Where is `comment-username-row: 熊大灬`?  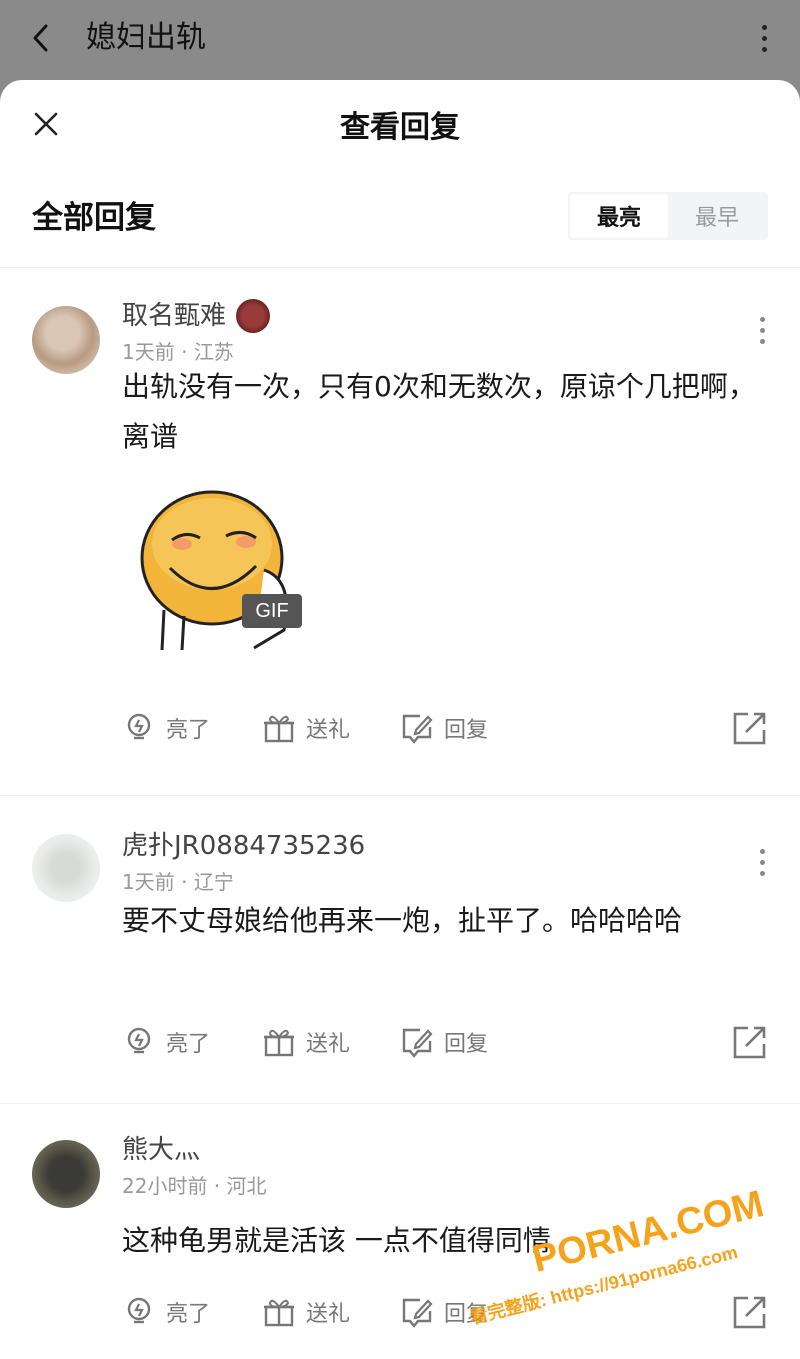 comment-username-row: 熊大灬 is located at coordinates (161, 1150).